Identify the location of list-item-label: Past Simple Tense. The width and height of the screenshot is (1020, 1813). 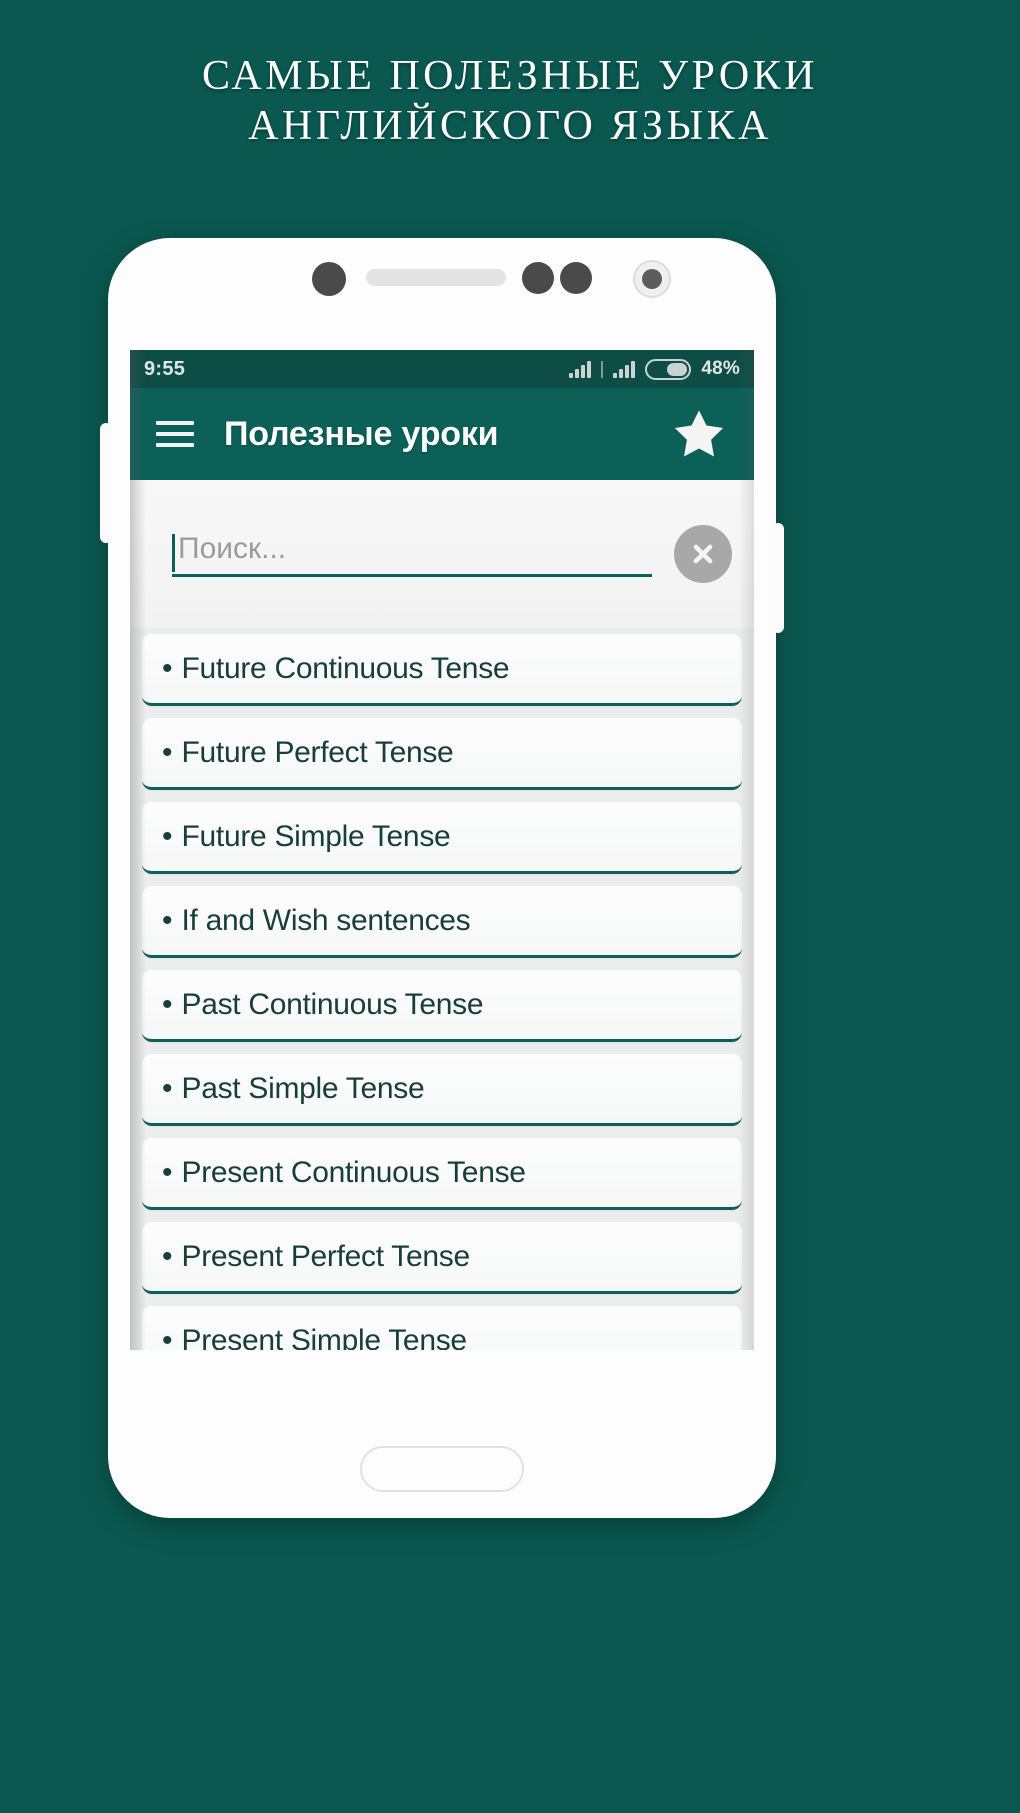
(303, 1088).